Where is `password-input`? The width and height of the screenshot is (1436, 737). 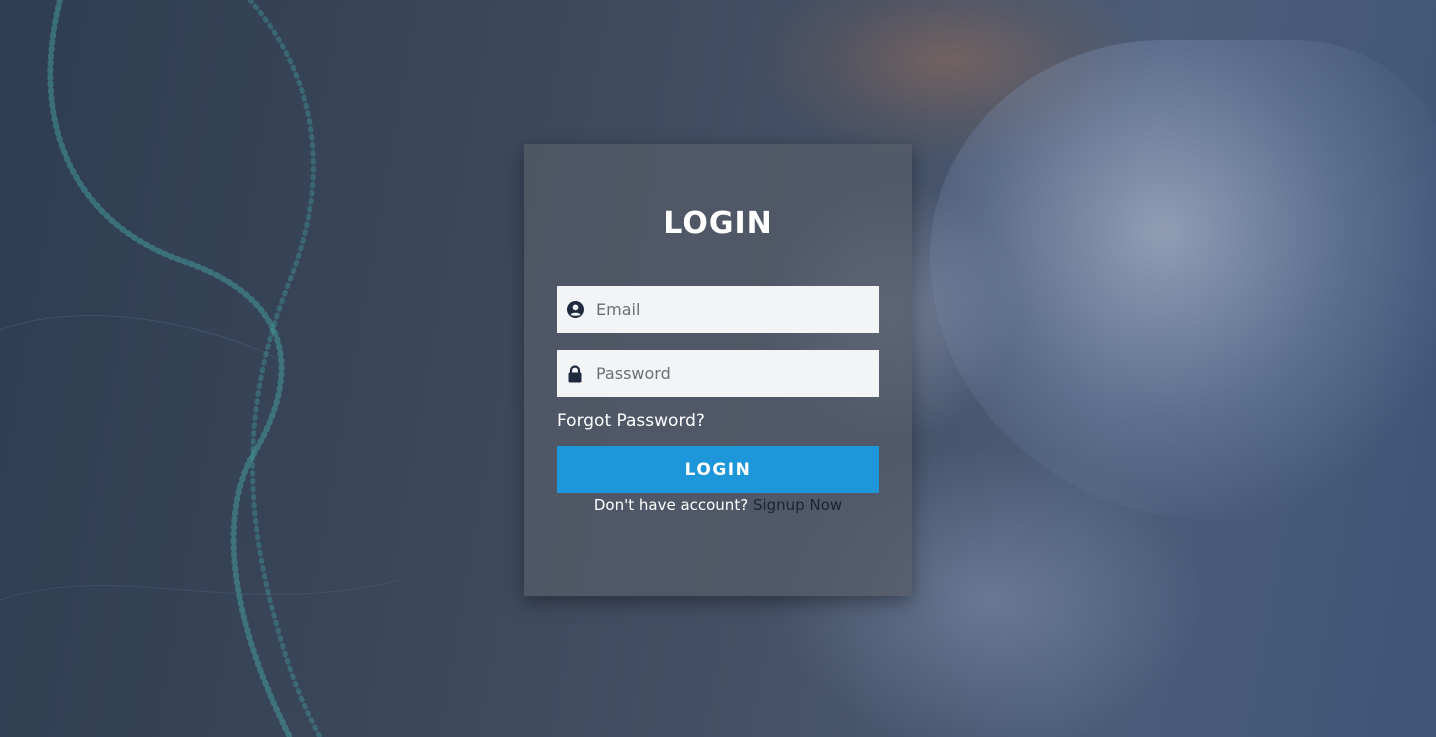 password-input is located at coordinates (731, 373).